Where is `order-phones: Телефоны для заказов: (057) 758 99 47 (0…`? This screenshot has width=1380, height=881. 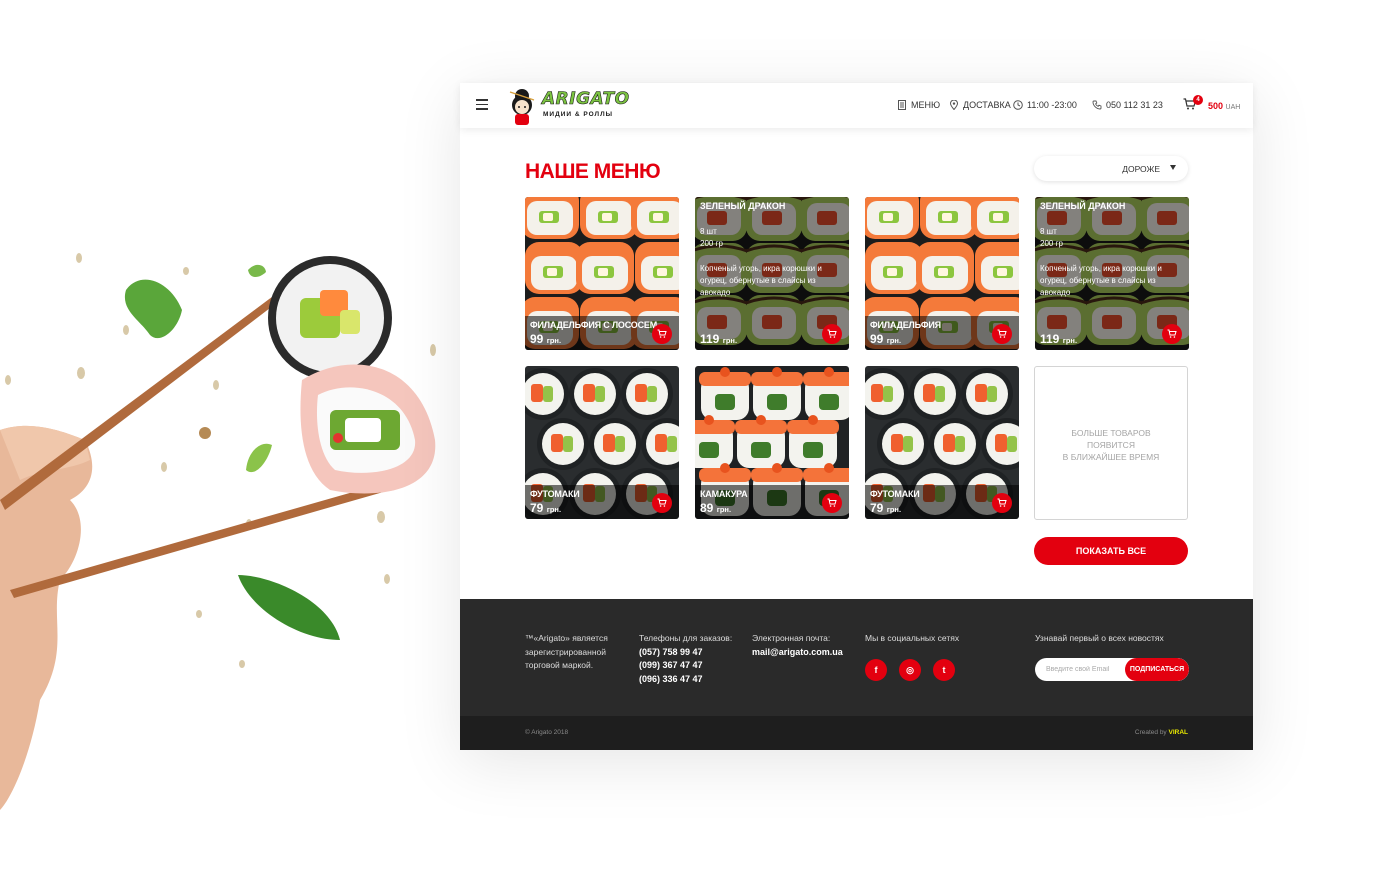
order-phones: Телефоны для заказов: (057) 758 99 47 (0… is located at coordinates (685, 659).